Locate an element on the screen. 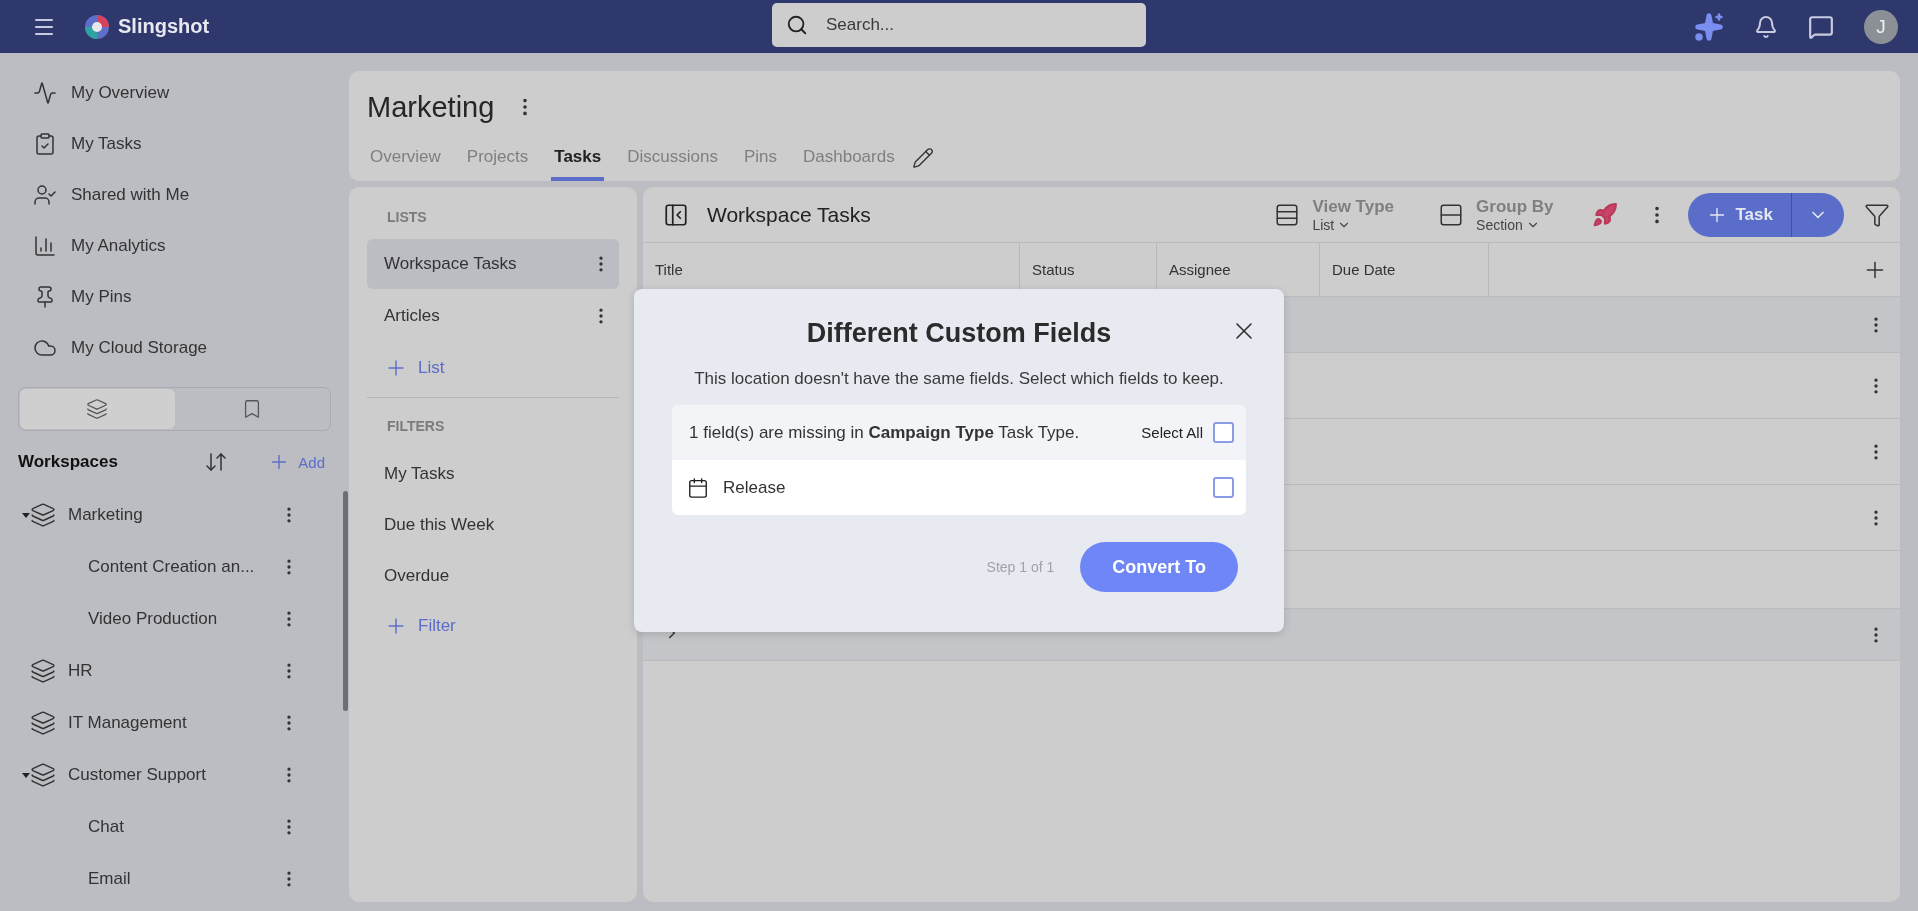 This screenshot has width=1918, height=911. missing-fields-text: 1 field(s) are missing in Campaign Type Task Type. is located at coordinates (885, 432).